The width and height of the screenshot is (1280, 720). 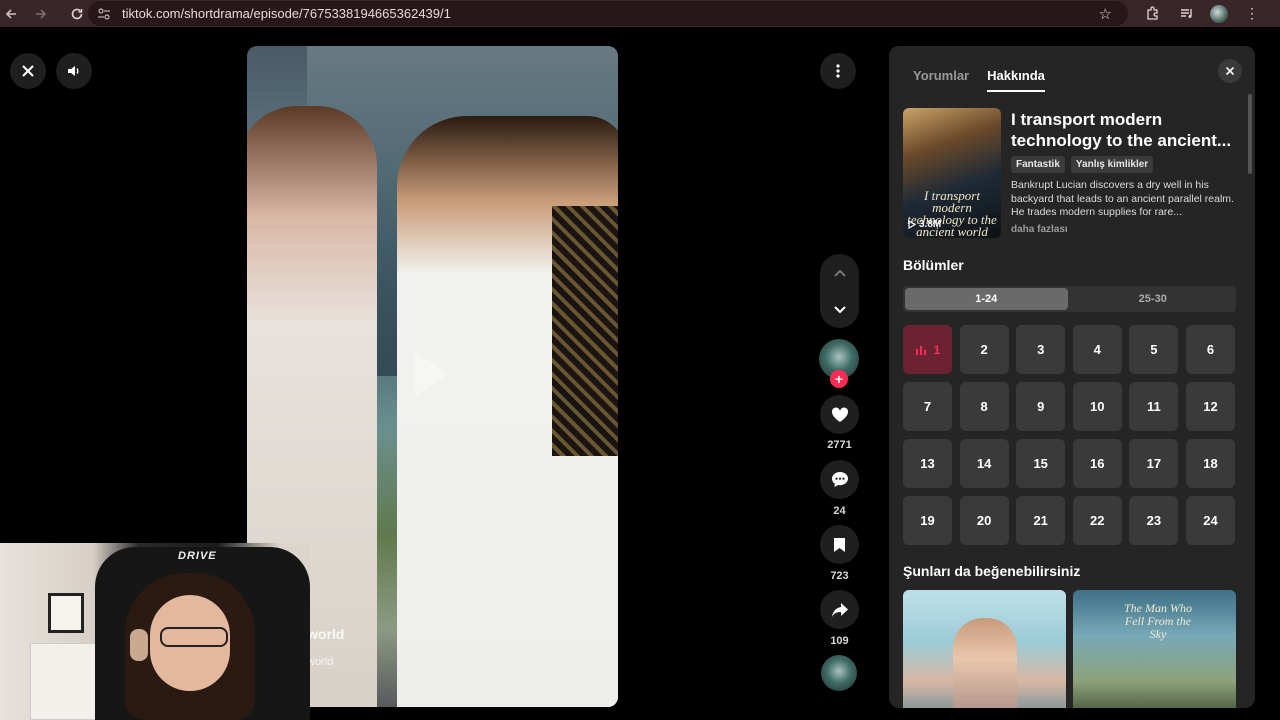 What do you see at coordinates (941, 80) in the screenshot?
I see `tab-comments: Yorumlar` at bounding box center [941, 80].